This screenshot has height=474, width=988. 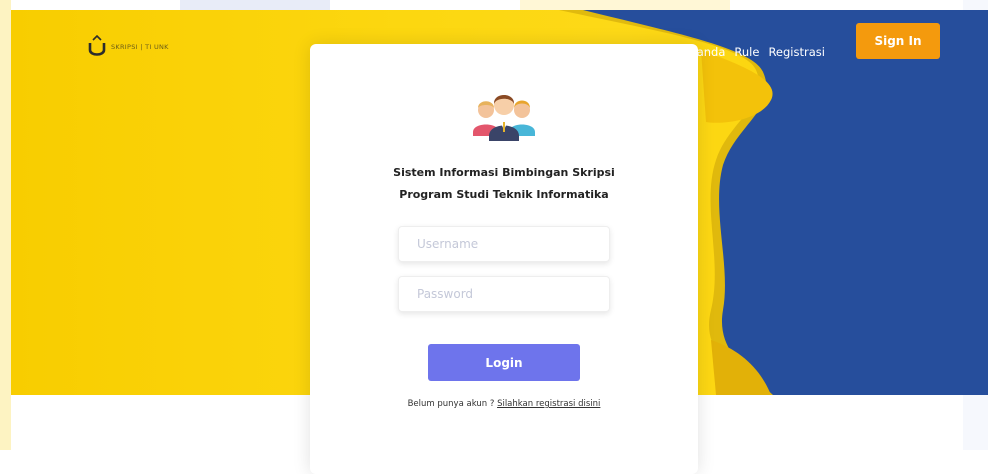 I want to click on username-input, so click(x=504, y=244).